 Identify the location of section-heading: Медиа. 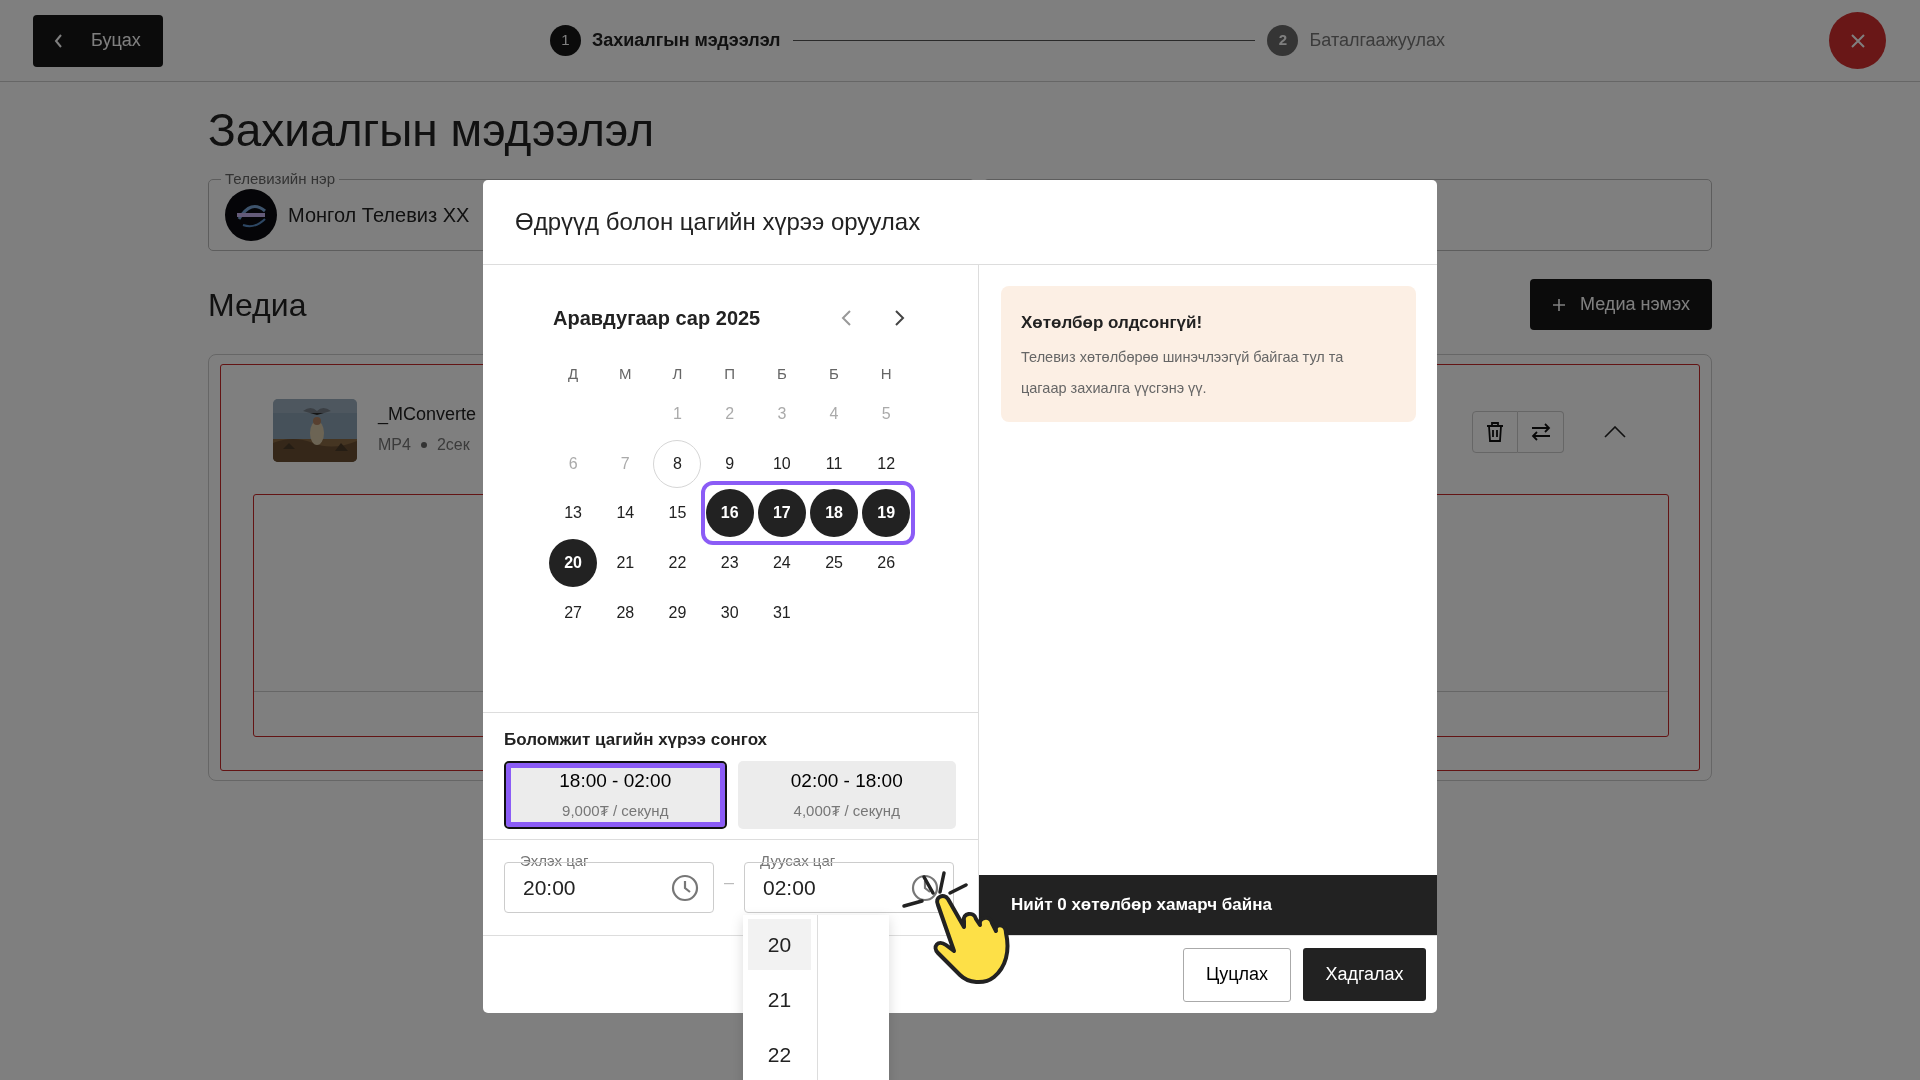
(257, 305).